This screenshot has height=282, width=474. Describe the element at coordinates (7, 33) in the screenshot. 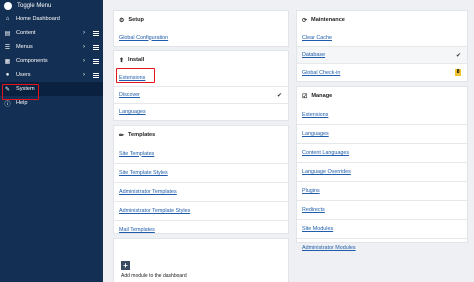

I see `file-icon: ▤` at that location.